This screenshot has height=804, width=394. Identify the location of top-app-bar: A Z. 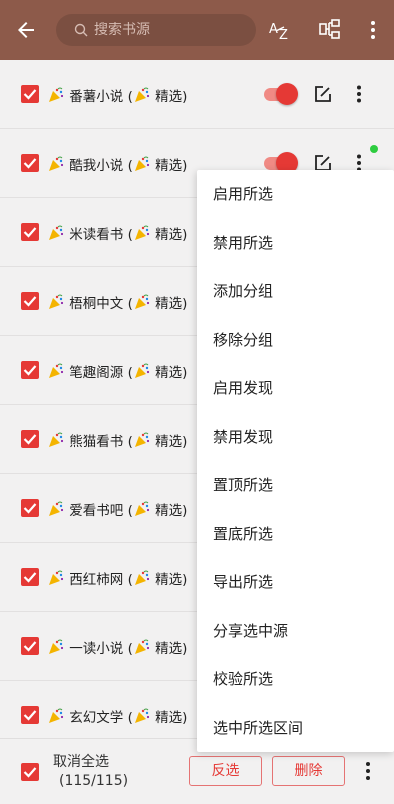
(197, 30).